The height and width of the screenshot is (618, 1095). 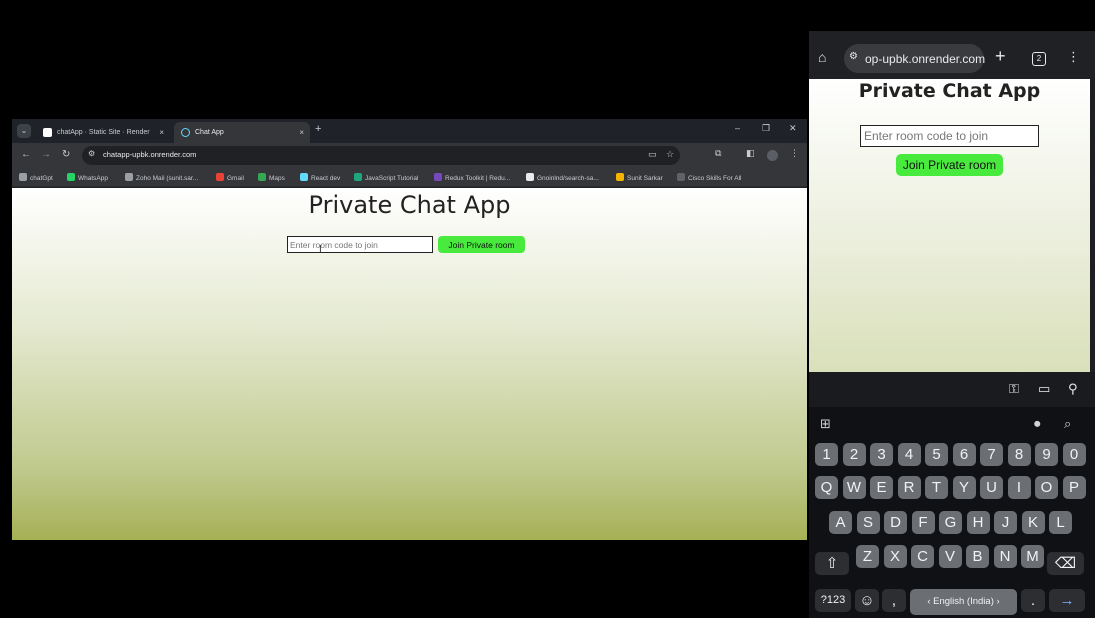 What do you see at coordinates (909, 487) in the screenshot?
I see `key-r: R` at bounding box center [909, 487].